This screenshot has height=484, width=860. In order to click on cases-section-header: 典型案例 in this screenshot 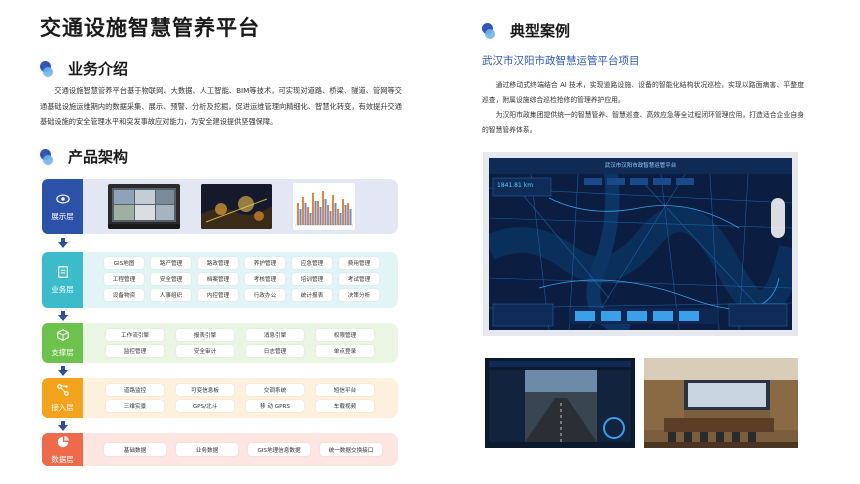, I will do `click(526, 30)`.